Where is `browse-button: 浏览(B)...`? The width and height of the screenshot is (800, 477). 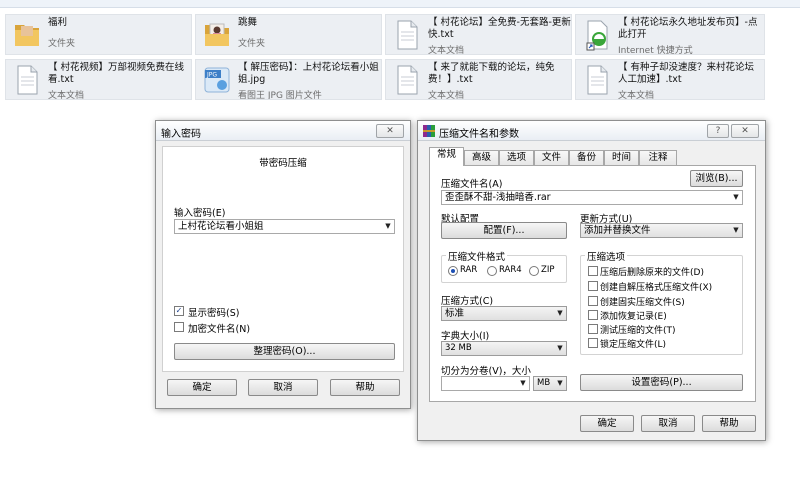
browse-button: 浏览(B)... is located at coordinates (716, 178).